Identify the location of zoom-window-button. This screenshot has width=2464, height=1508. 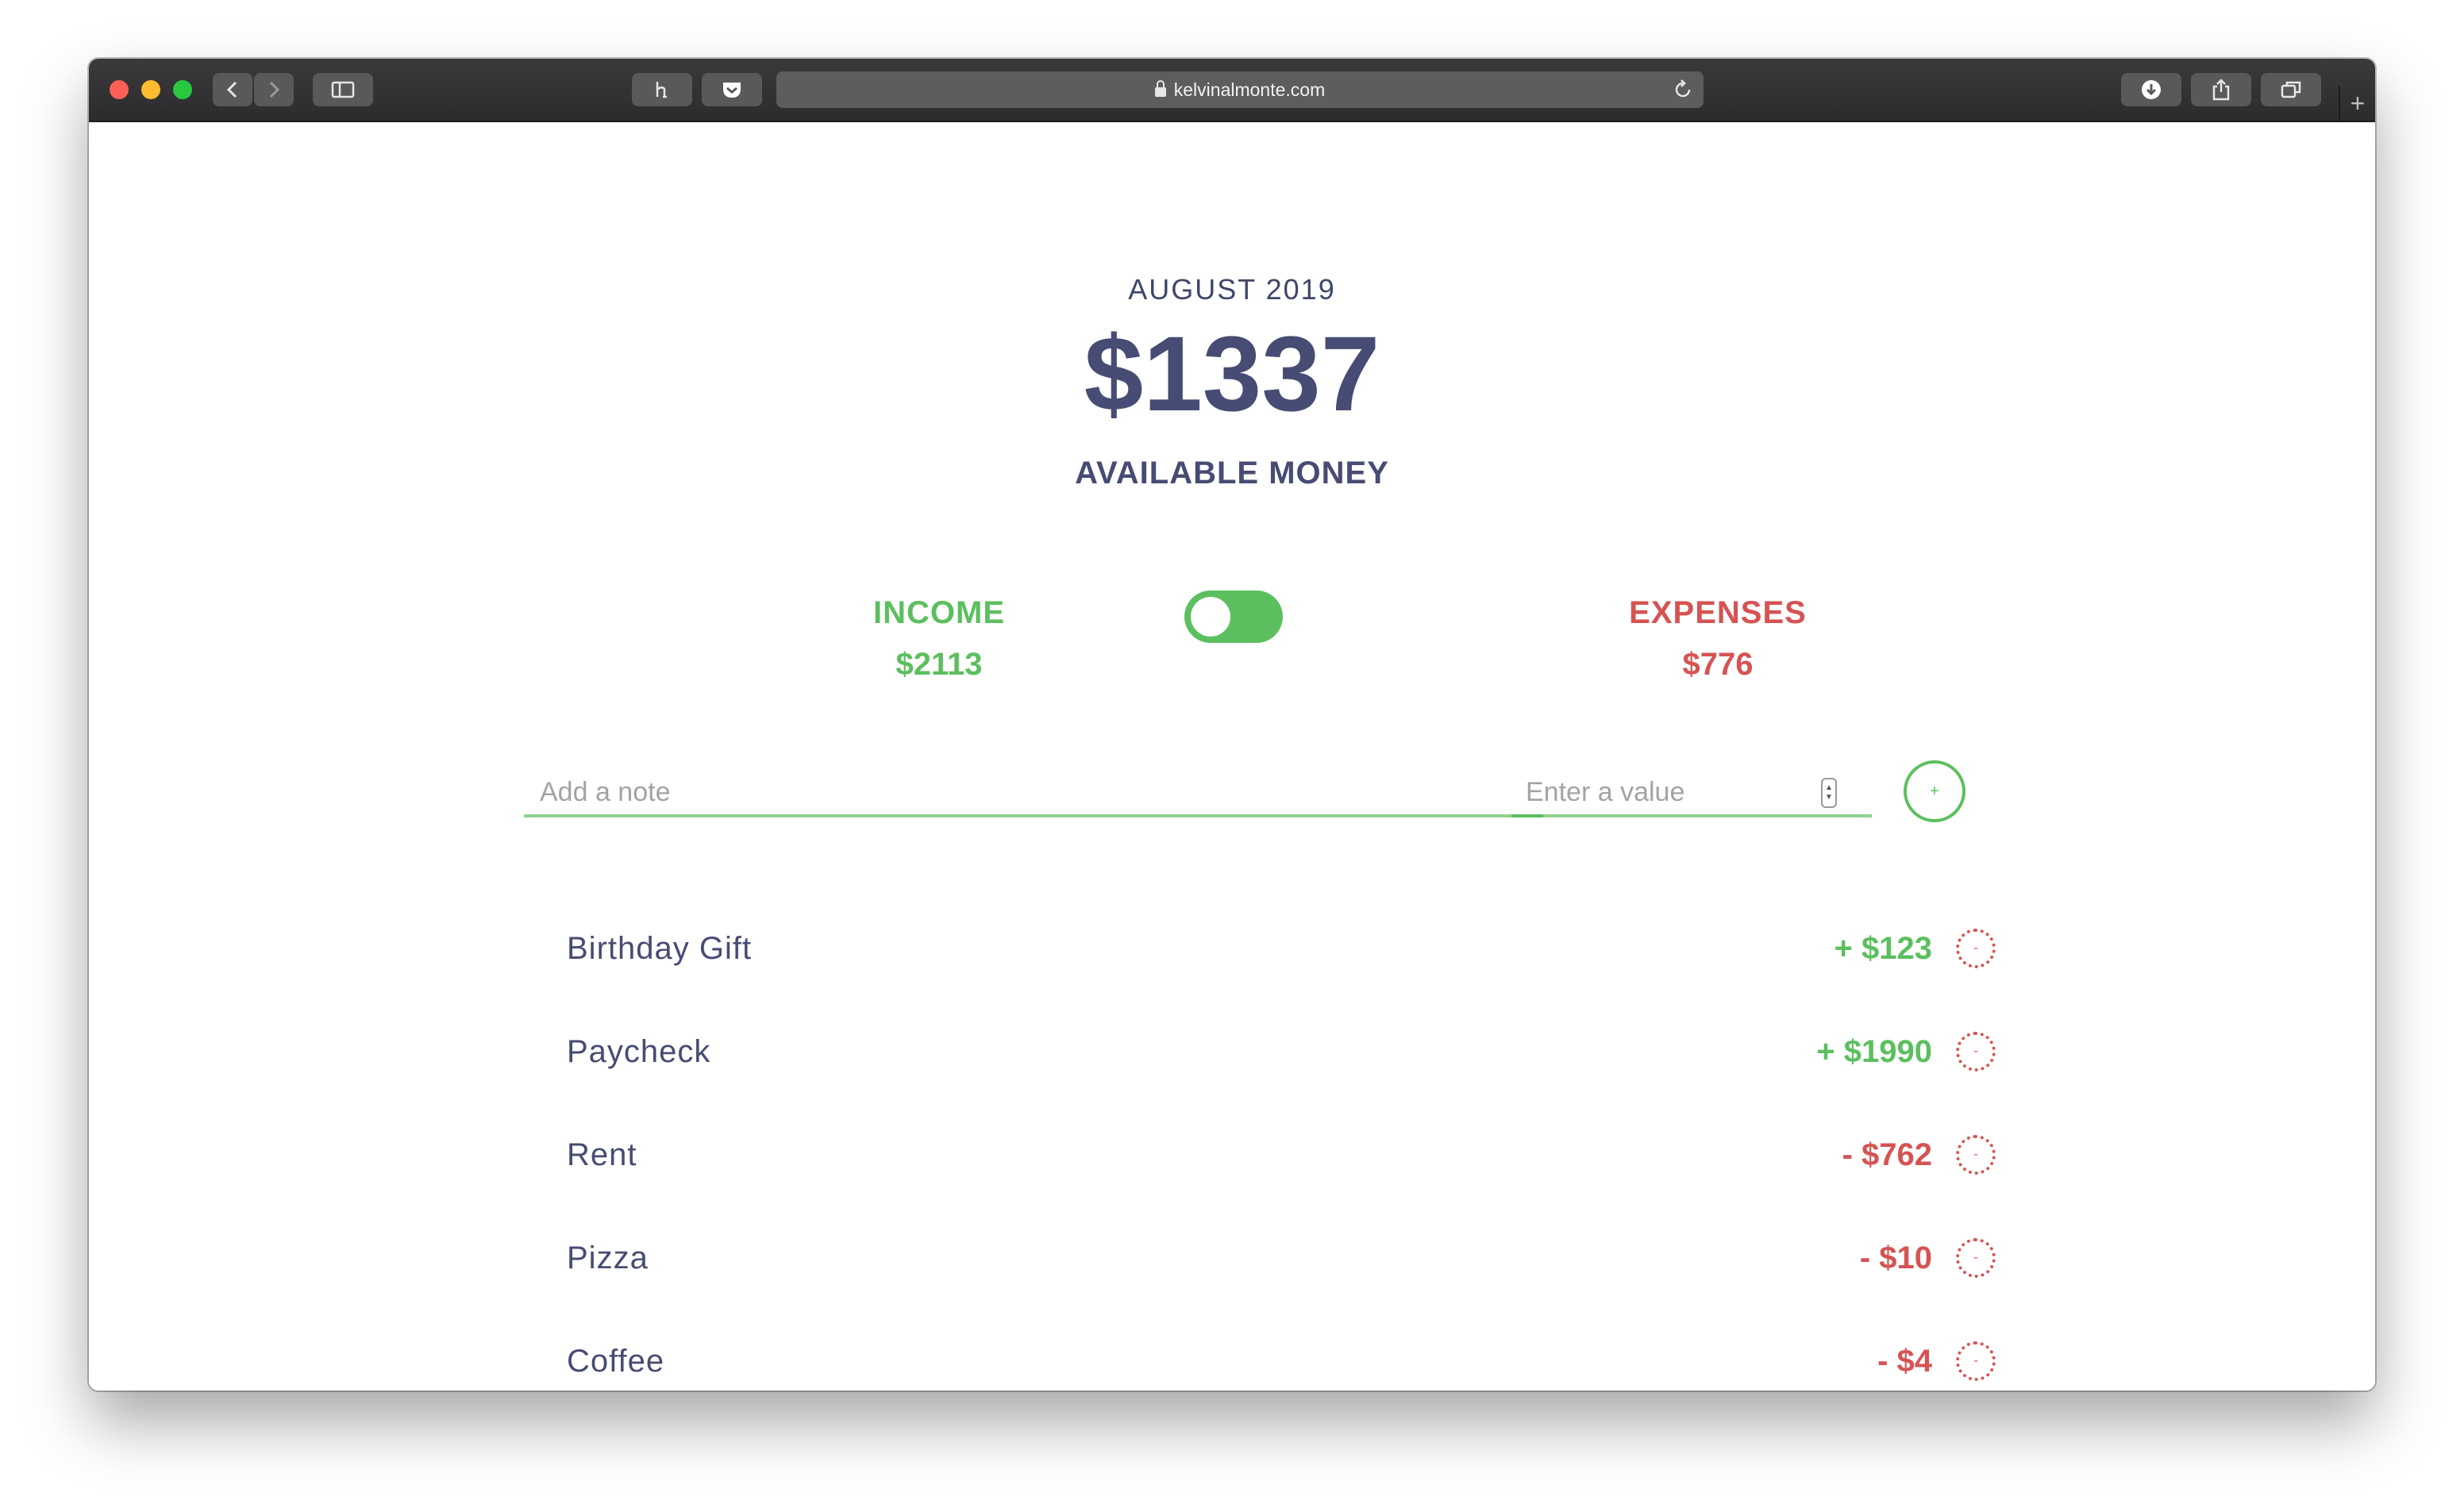
(182, 89).